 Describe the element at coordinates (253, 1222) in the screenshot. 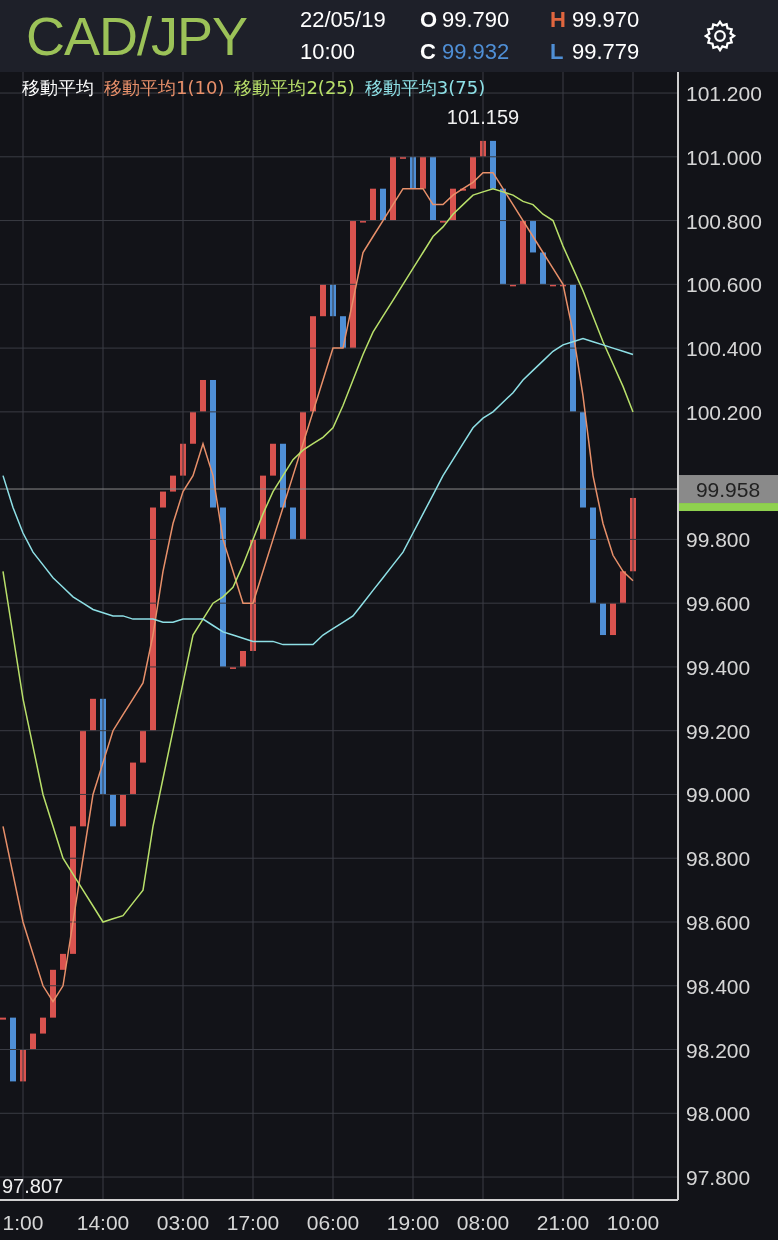

I see `x-axis-label: 17:00` at that location.